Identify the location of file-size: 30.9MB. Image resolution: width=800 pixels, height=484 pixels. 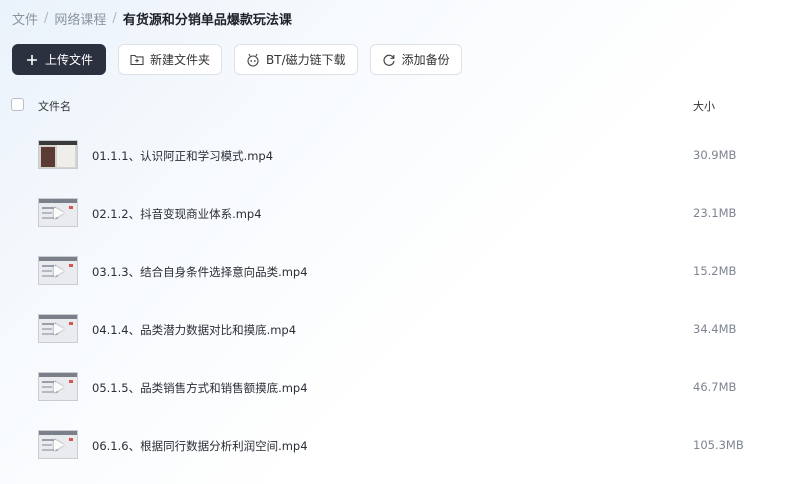
(715, 155).